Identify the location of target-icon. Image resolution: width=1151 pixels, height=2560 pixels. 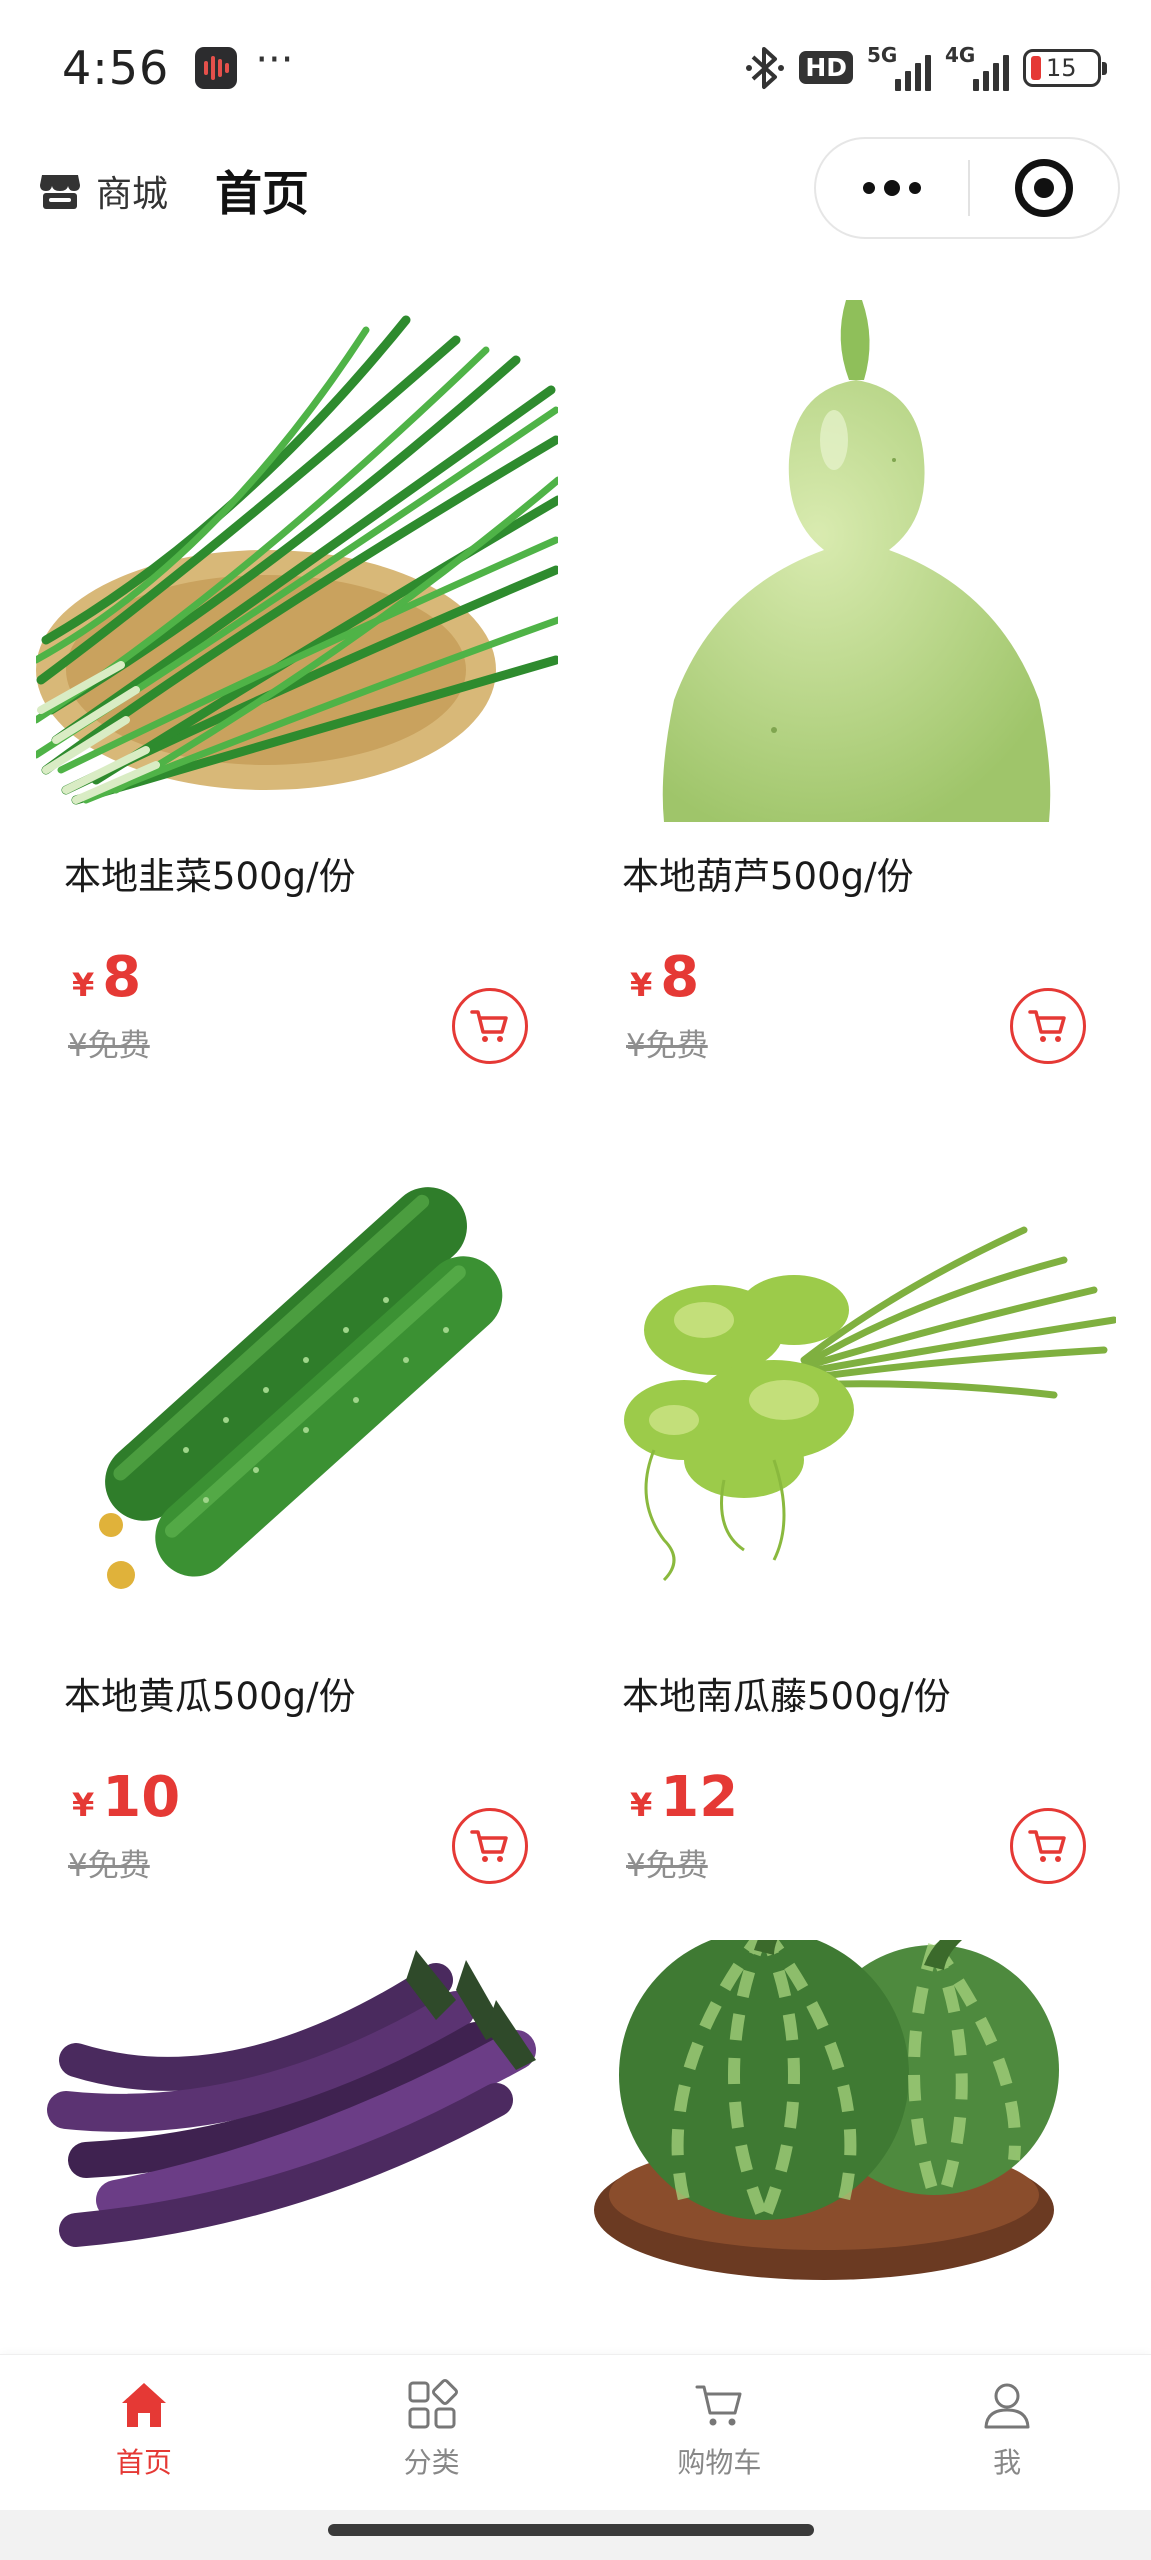
(1044, 188).